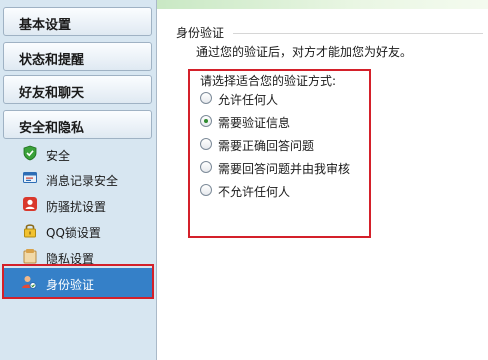 The width and height of the screenshot is (488, 360). What do you see at coordinates (30, 177) in the screenshot?
I see `chat-record-icon` at bounding box center [30, 177].